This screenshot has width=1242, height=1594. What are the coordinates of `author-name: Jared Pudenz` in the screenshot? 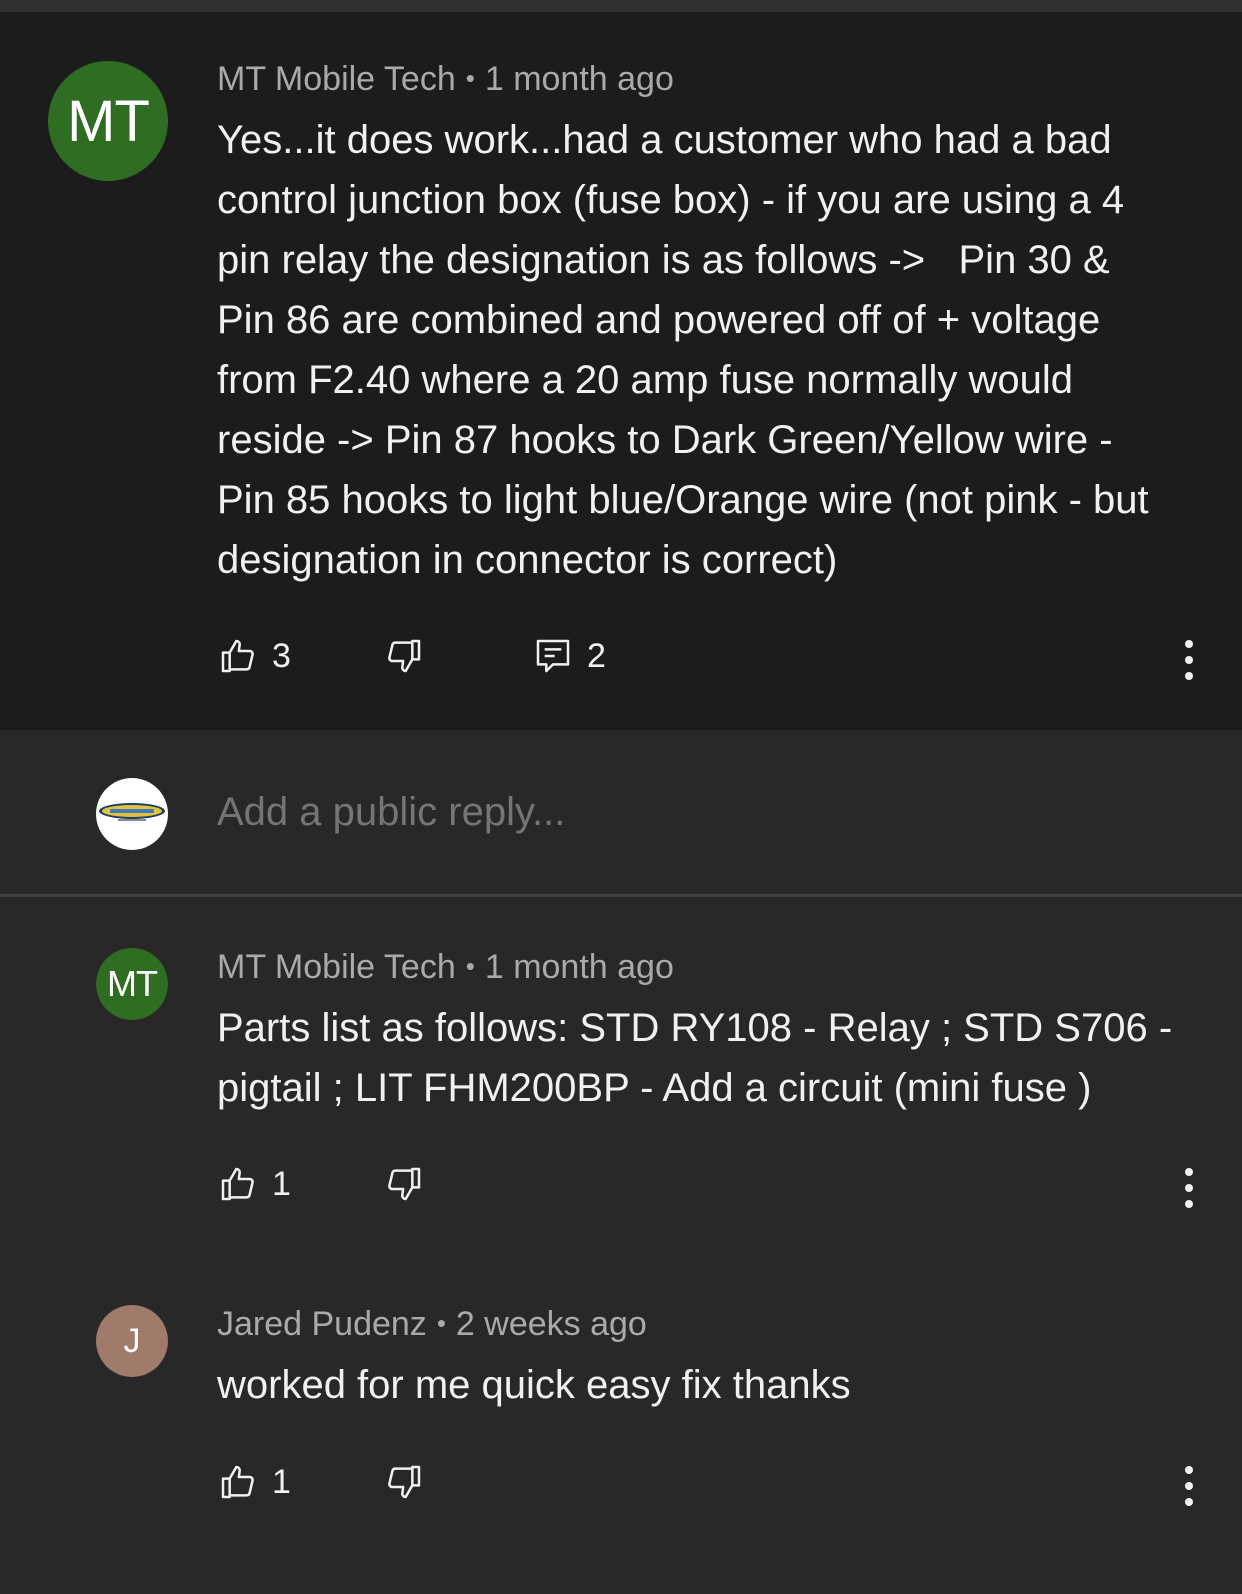 It's located at (322, 1324).